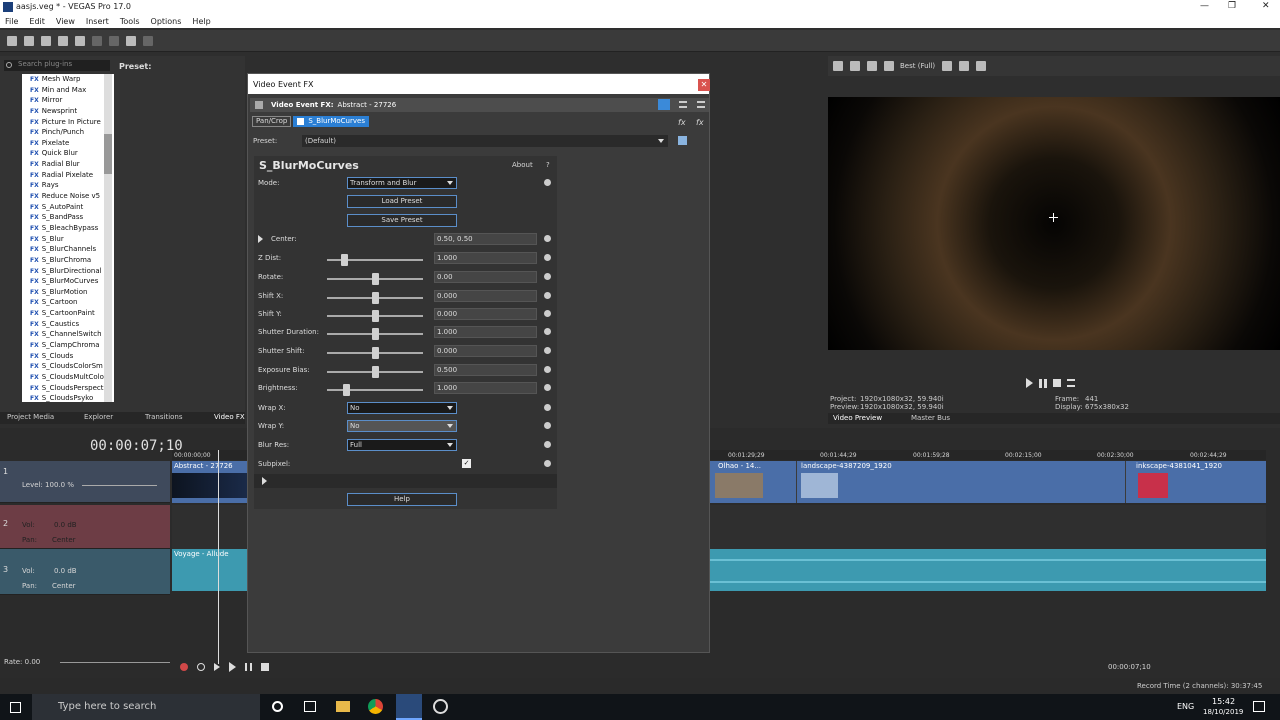  What do you see at coordinates (961, 482) in the screenshot?
I see `video-clip: landscape-4387209_1920` at bounding box center [961, 482].